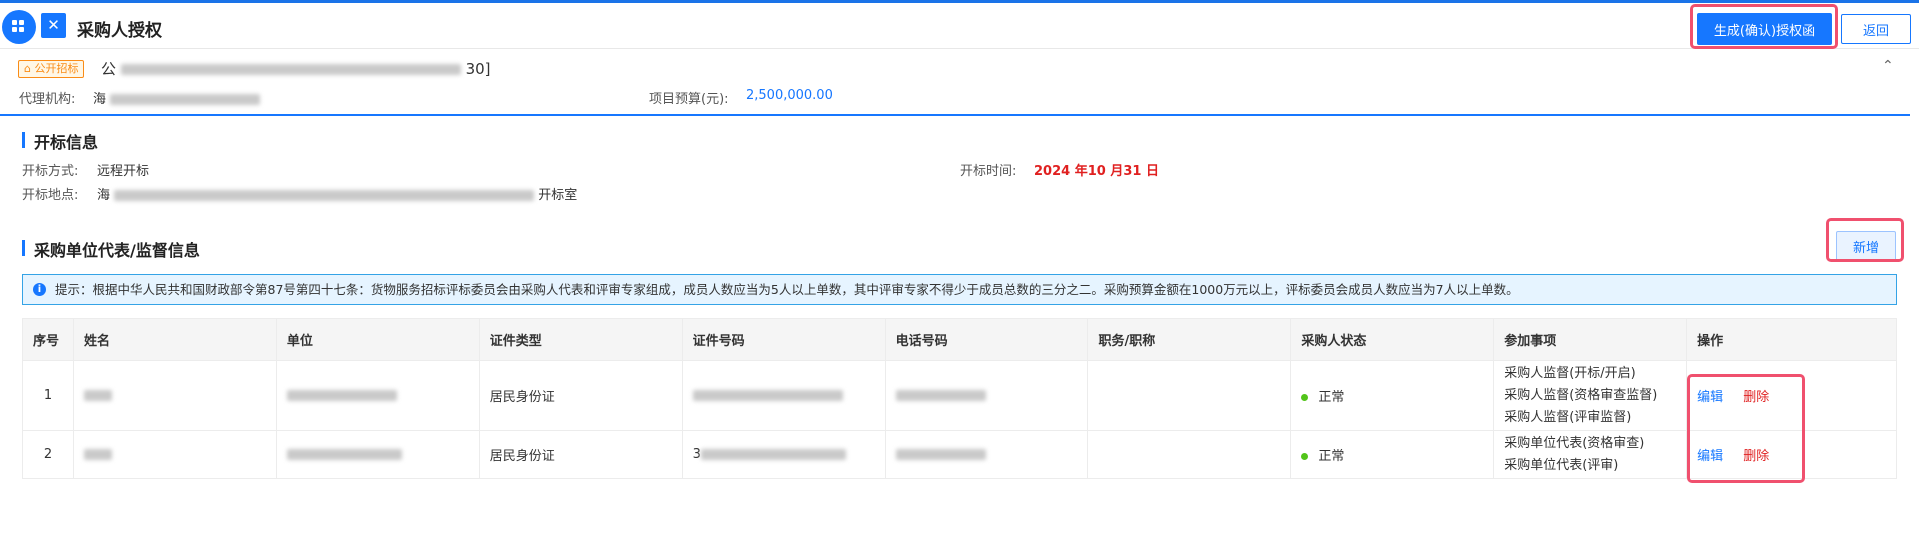 The height and width of the screenshot is (545, 1919). Describe the element at coordinates (1581, 395) in the screenshot. I see `matter-item: 采购人监督(资格审查监督)` at that location.